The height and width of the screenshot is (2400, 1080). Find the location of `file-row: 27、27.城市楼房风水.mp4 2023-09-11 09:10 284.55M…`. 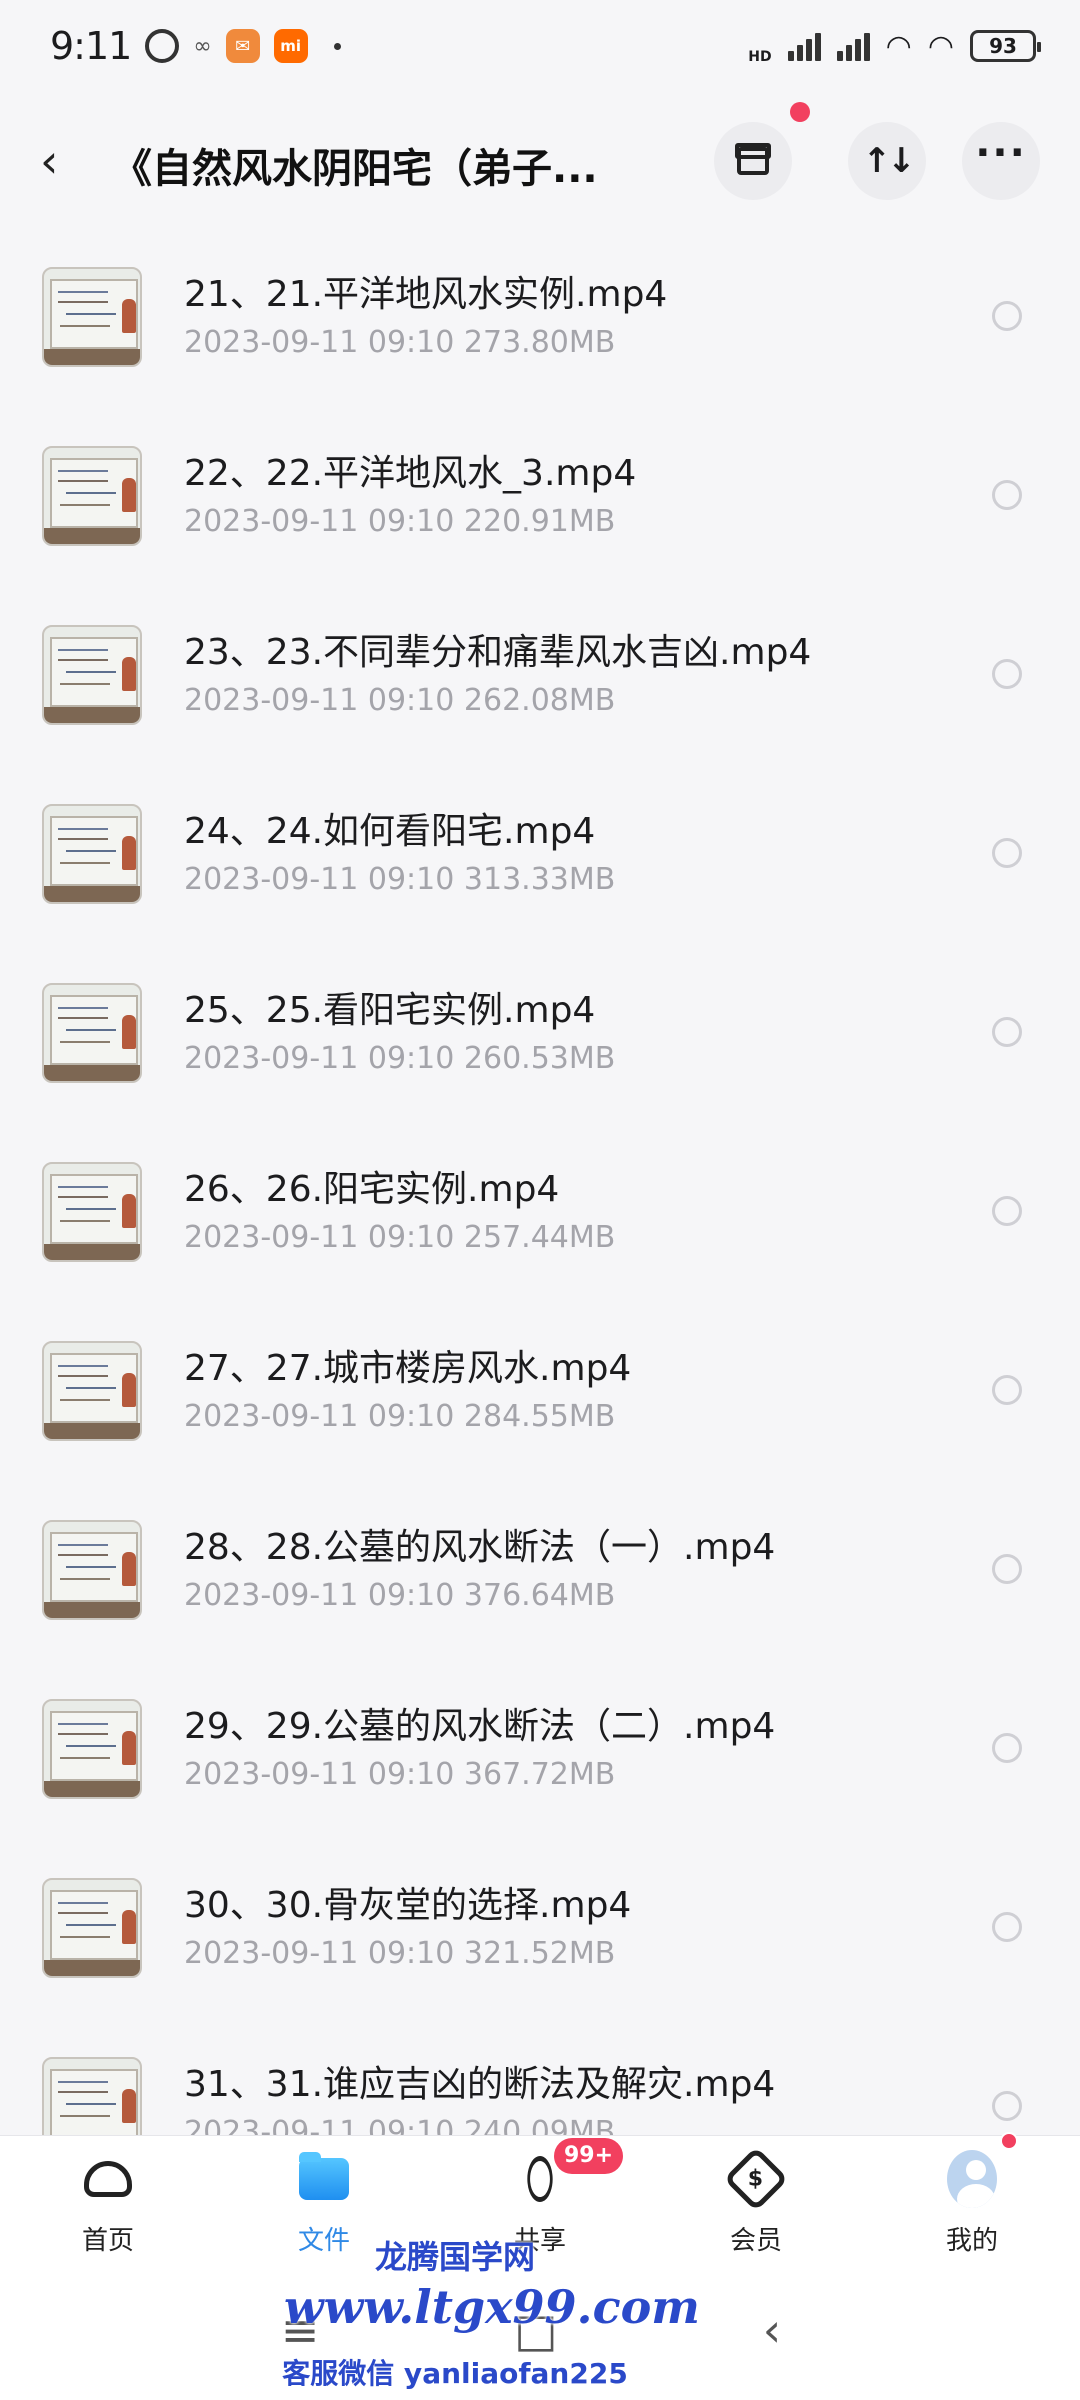

file-row: 27、27.城市楼房风水.mp4 2023-09-11 09:10 284.55M… is located at coordinates (540, 1418).